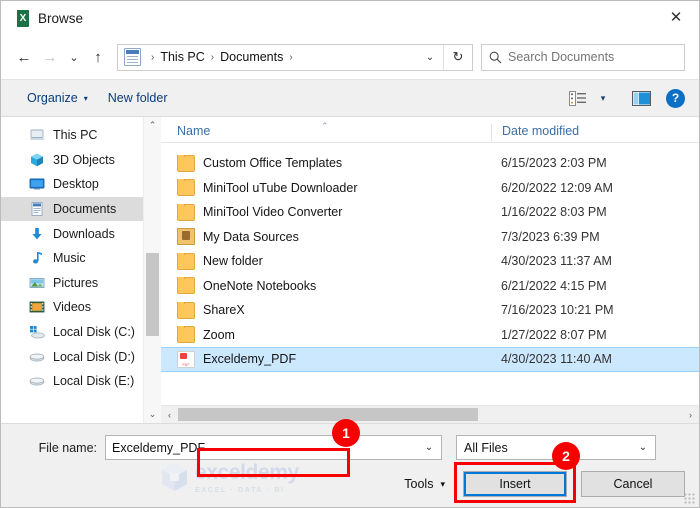 Image resolution: width=700 pixels, height=508 pixels. Describe the element at coordinates (554, 163) in the screenshot. I see `file-date-cell: 6/15/2023 2:03 PM` at that location.